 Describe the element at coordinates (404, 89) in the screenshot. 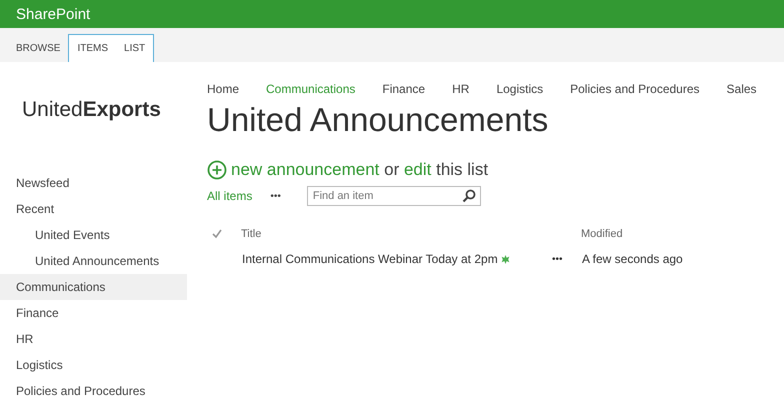

I see `top-nav-link: Finance` at that location.